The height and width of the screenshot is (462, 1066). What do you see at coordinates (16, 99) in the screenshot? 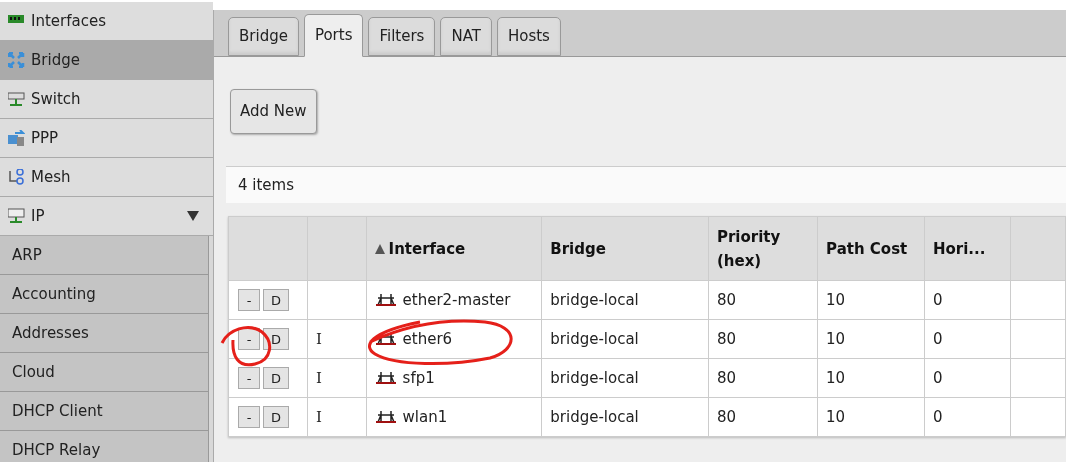
I see `switch-icon` at bounding box center [16, 99].